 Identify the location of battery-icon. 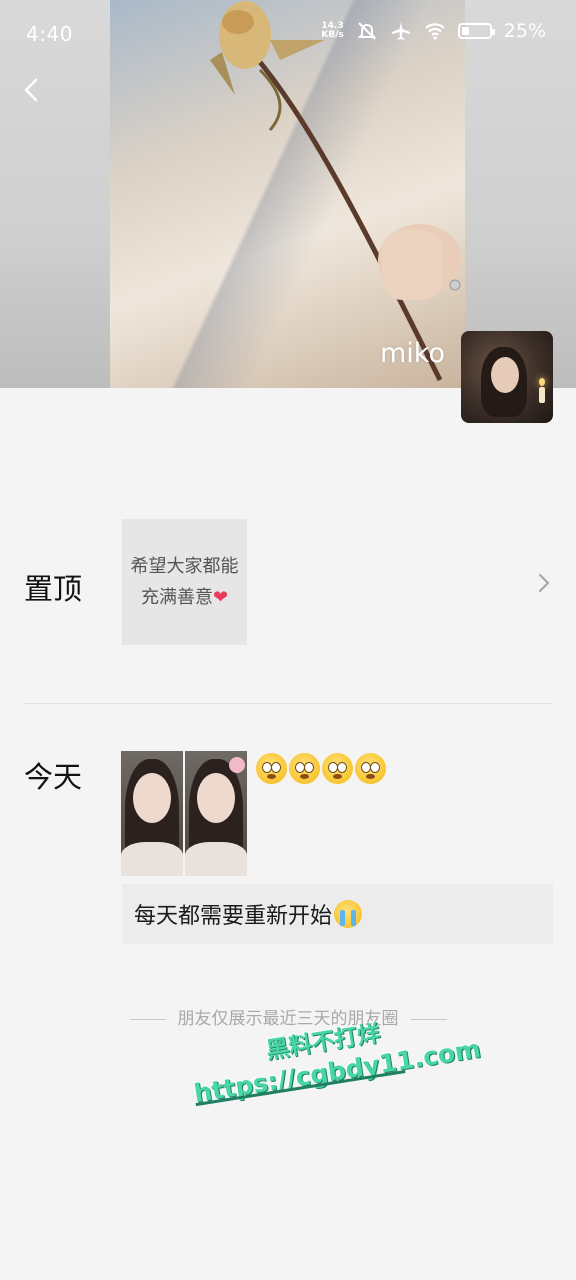
(476, 31).